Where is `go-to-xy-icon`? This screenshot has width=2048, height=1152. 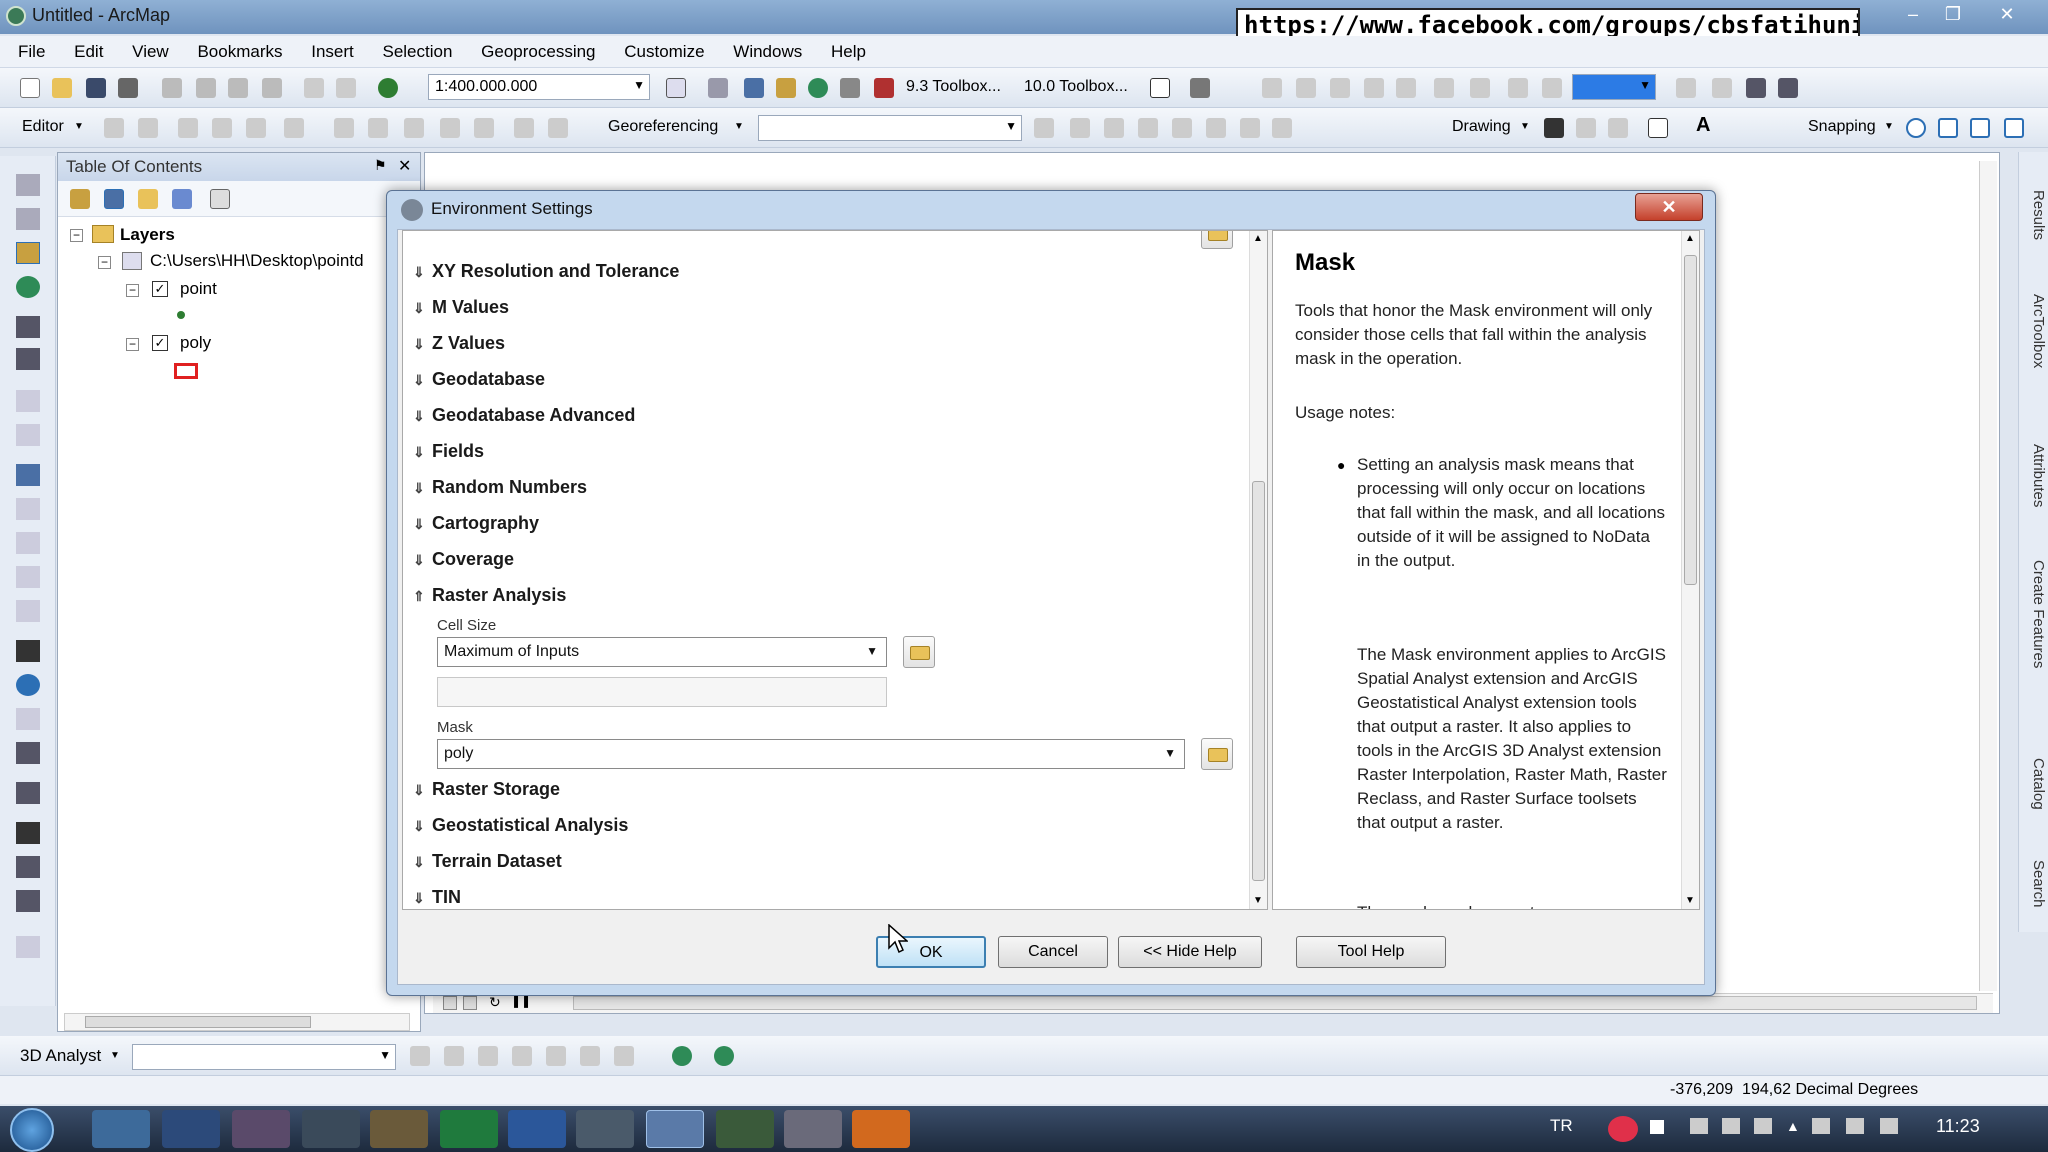
go-to-xy-icon is located at coordinates (28, 901).